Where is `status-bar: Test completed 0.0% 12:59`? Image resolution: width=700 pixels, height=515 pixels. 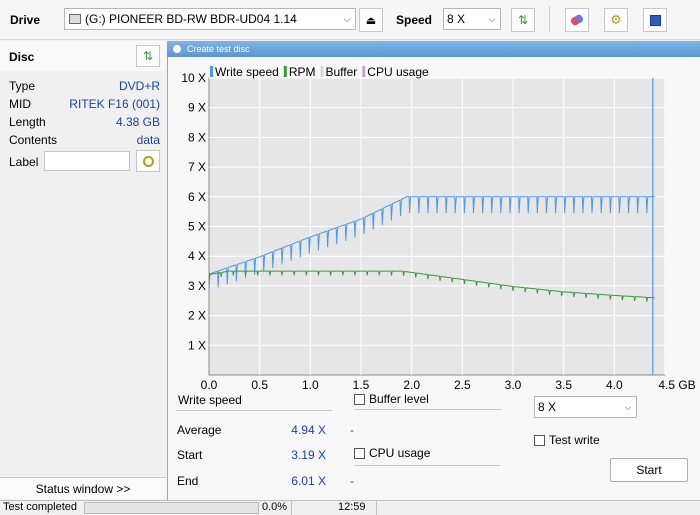
status-bar: Test completed 0.0% 12:59 is located at coordinates (350, 507).